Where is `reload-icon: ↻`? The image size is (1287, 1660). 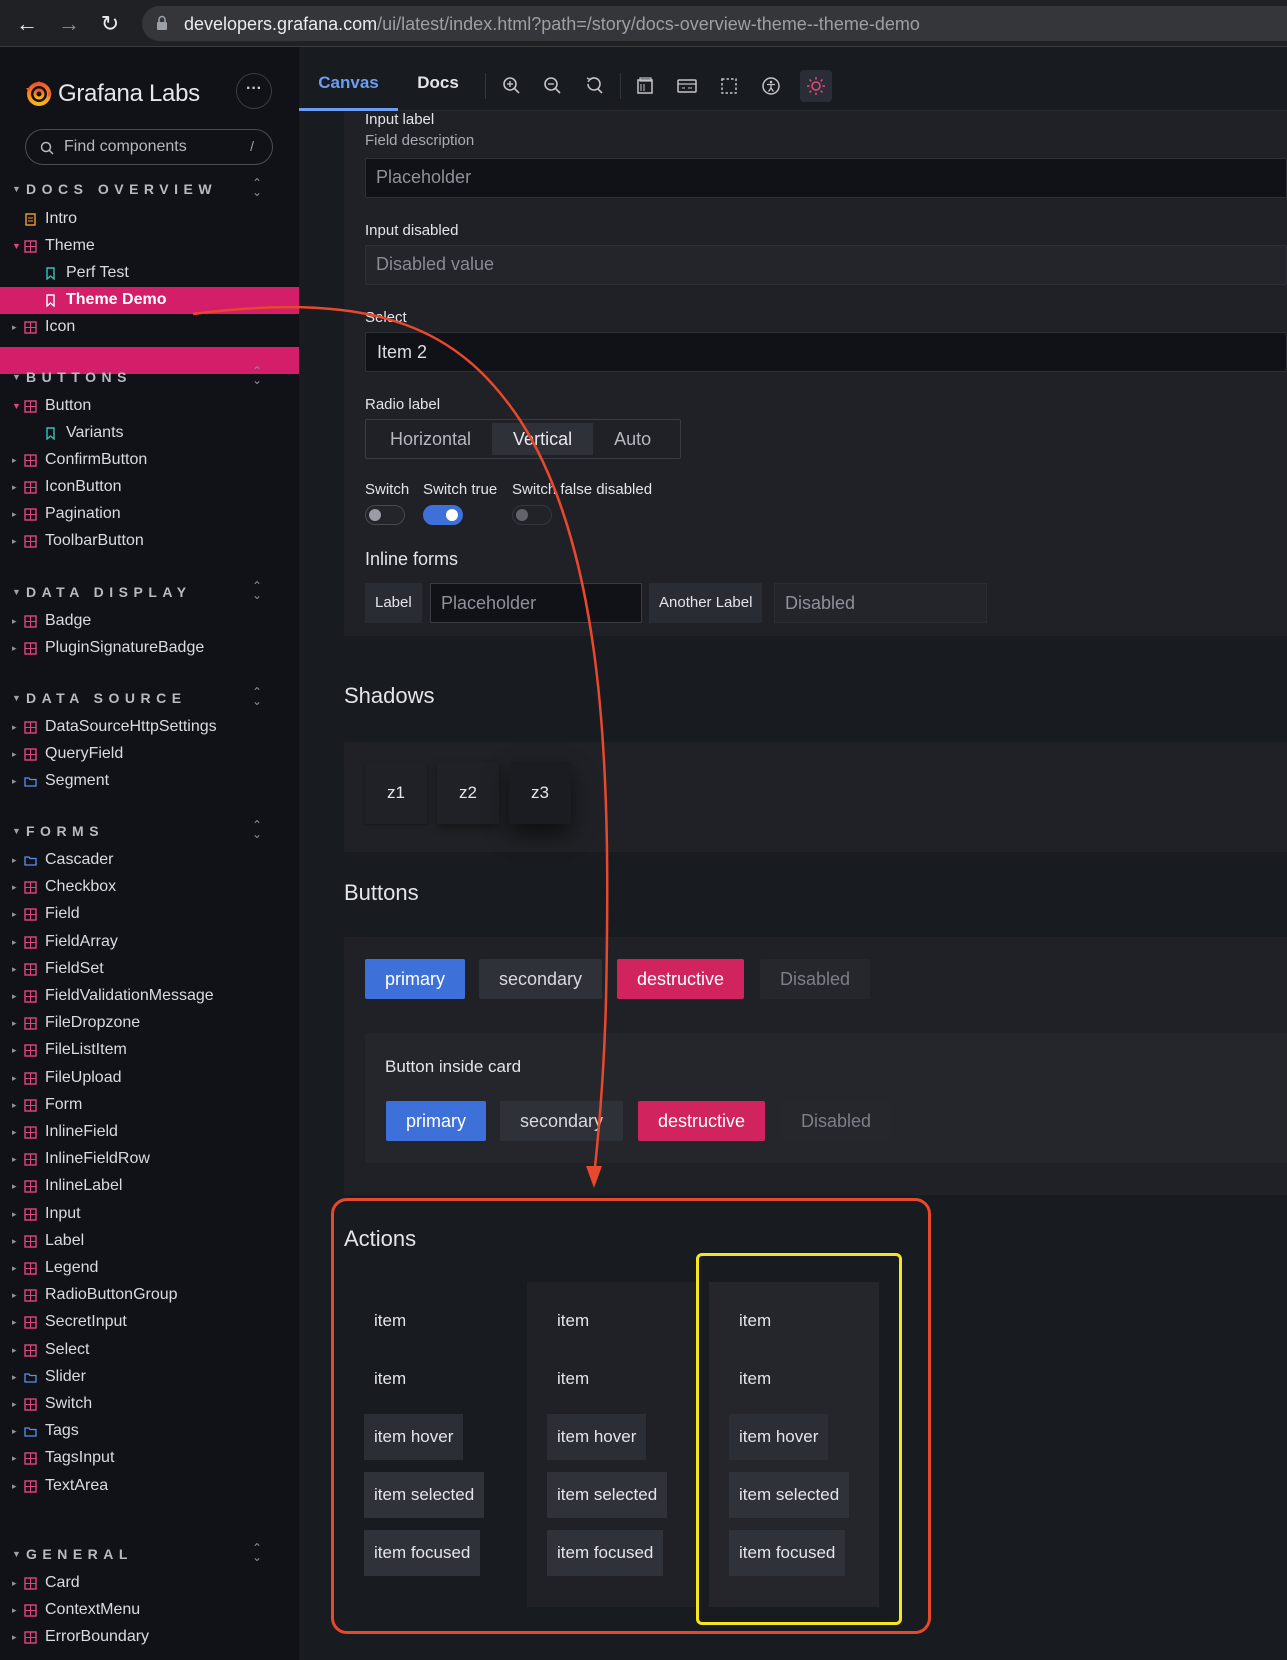
reload-icon: ↻ is located at coordinates (110, 24).